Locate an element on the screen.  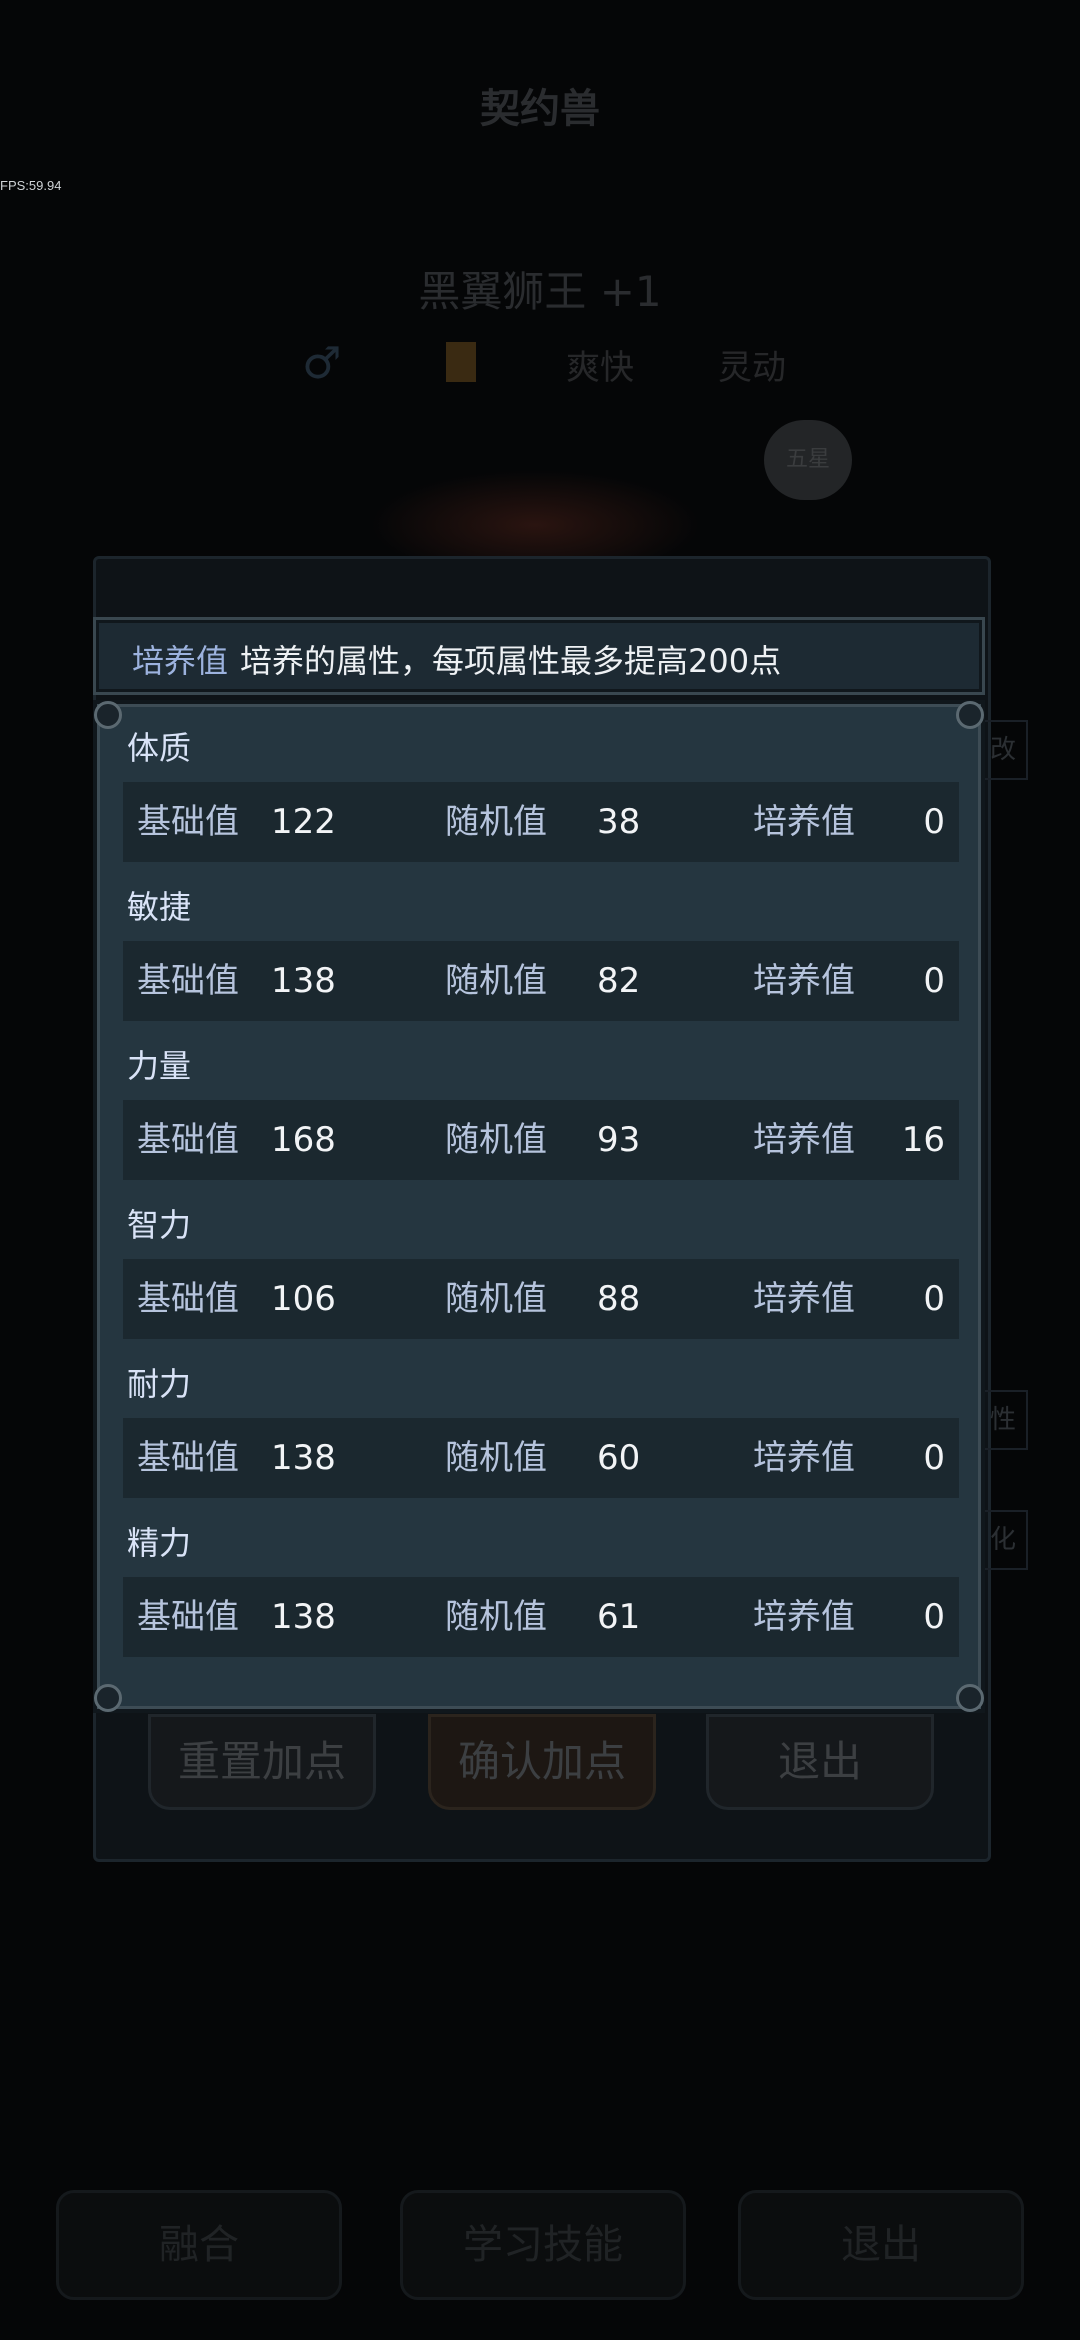
random-value: 88 is located at coordinates (619, 1299).